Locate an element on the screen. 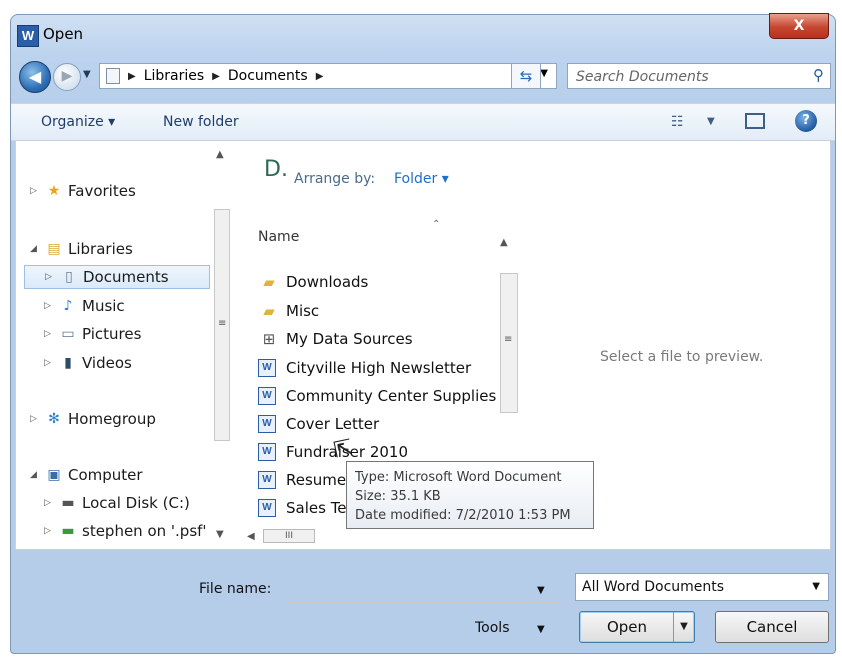  hard-drive-icon: ▬ is located at coordinates (68, 503).